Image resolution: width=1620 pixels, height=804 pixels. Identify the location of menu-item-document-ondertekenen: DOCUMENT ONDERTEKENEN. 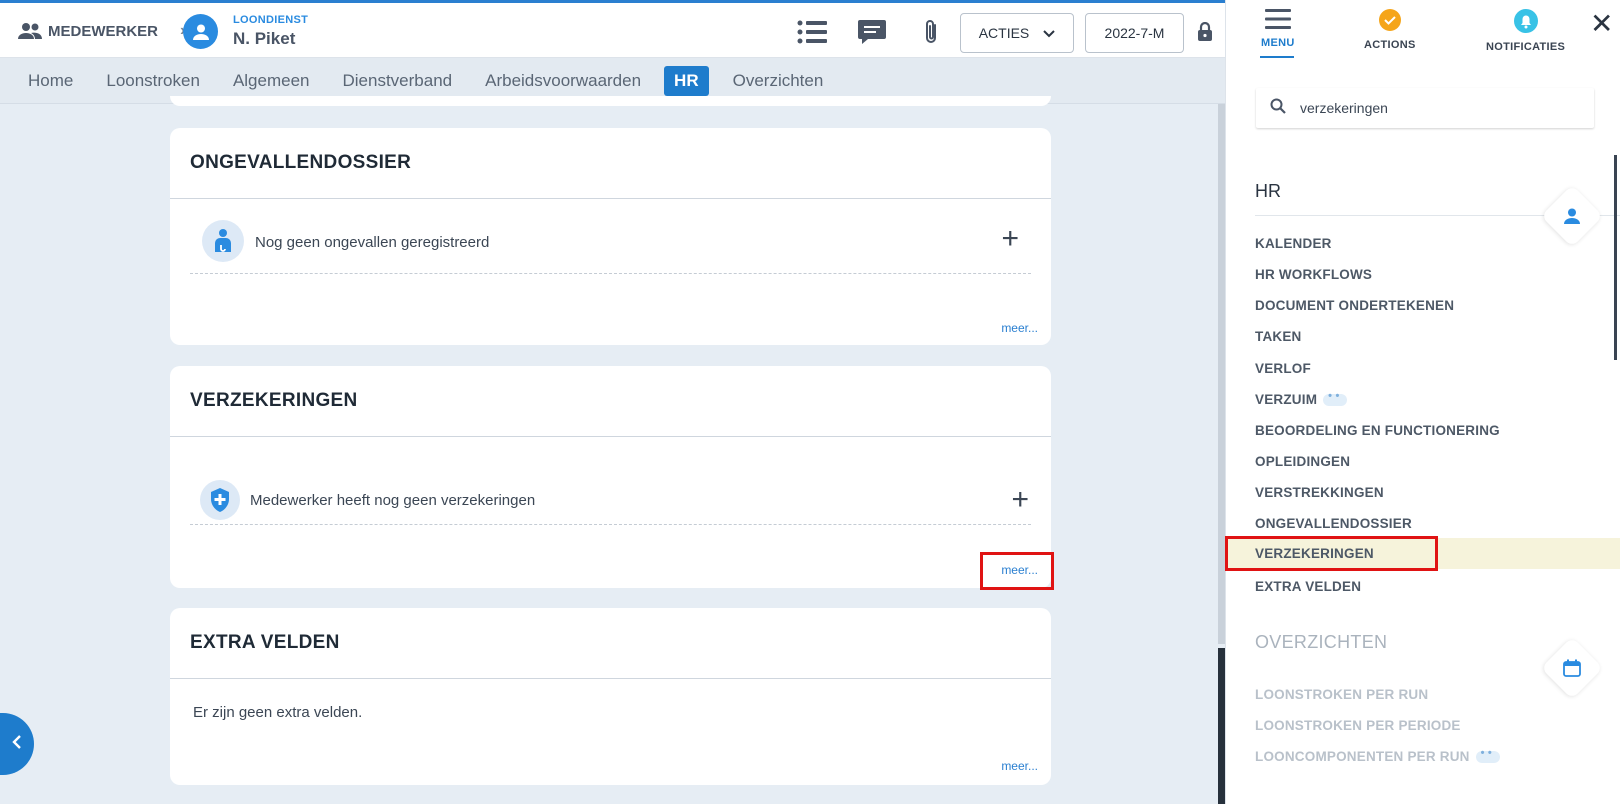
(1354, 305).